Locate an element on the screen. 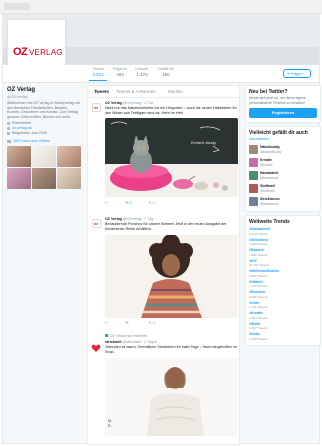 This screenshot has height=446, width=322. suggestion-handle: @handarbeit is located at coordinates (269, 177).